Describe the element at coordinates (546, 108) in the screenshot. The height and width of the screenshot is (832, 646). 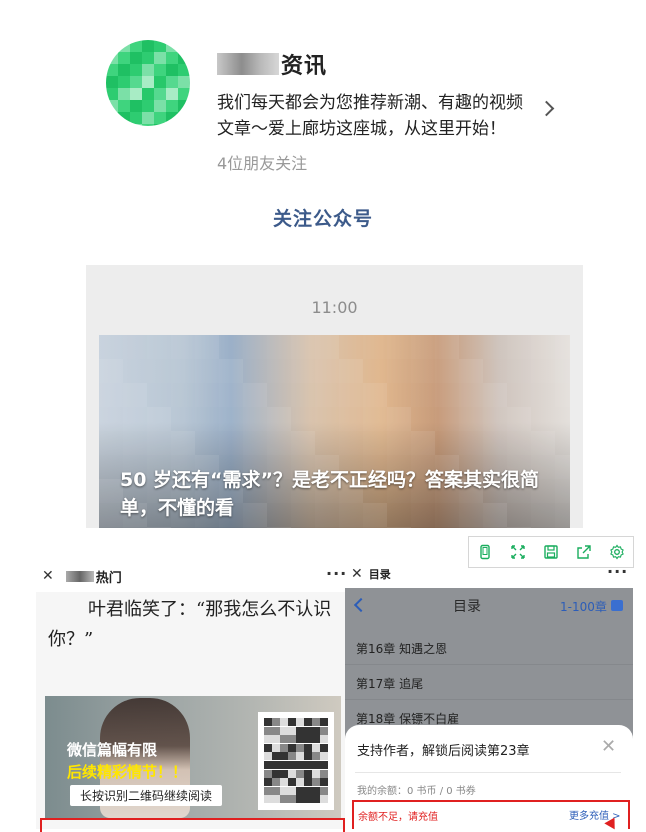
I see `chevron-right-icon` at that location.